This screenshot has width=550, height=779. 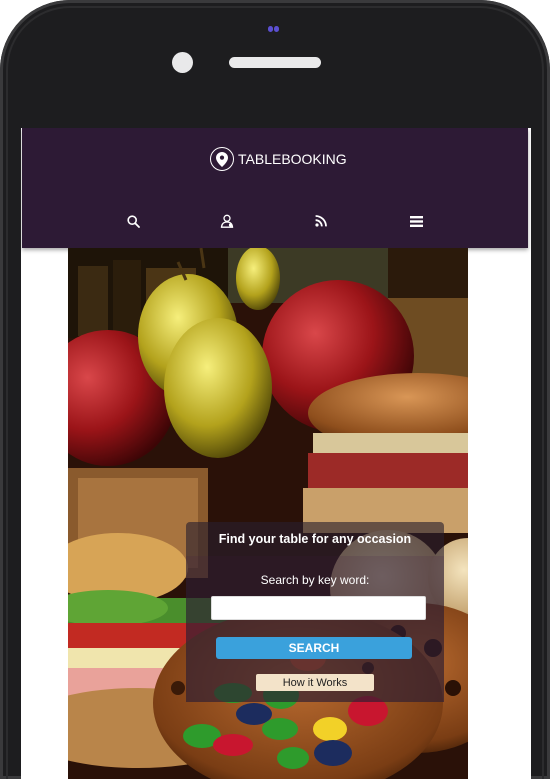 What do you see at coordinates (275, 25) in the screenshot?
I see `proximity-sensor` at bounding box center [275, 25].